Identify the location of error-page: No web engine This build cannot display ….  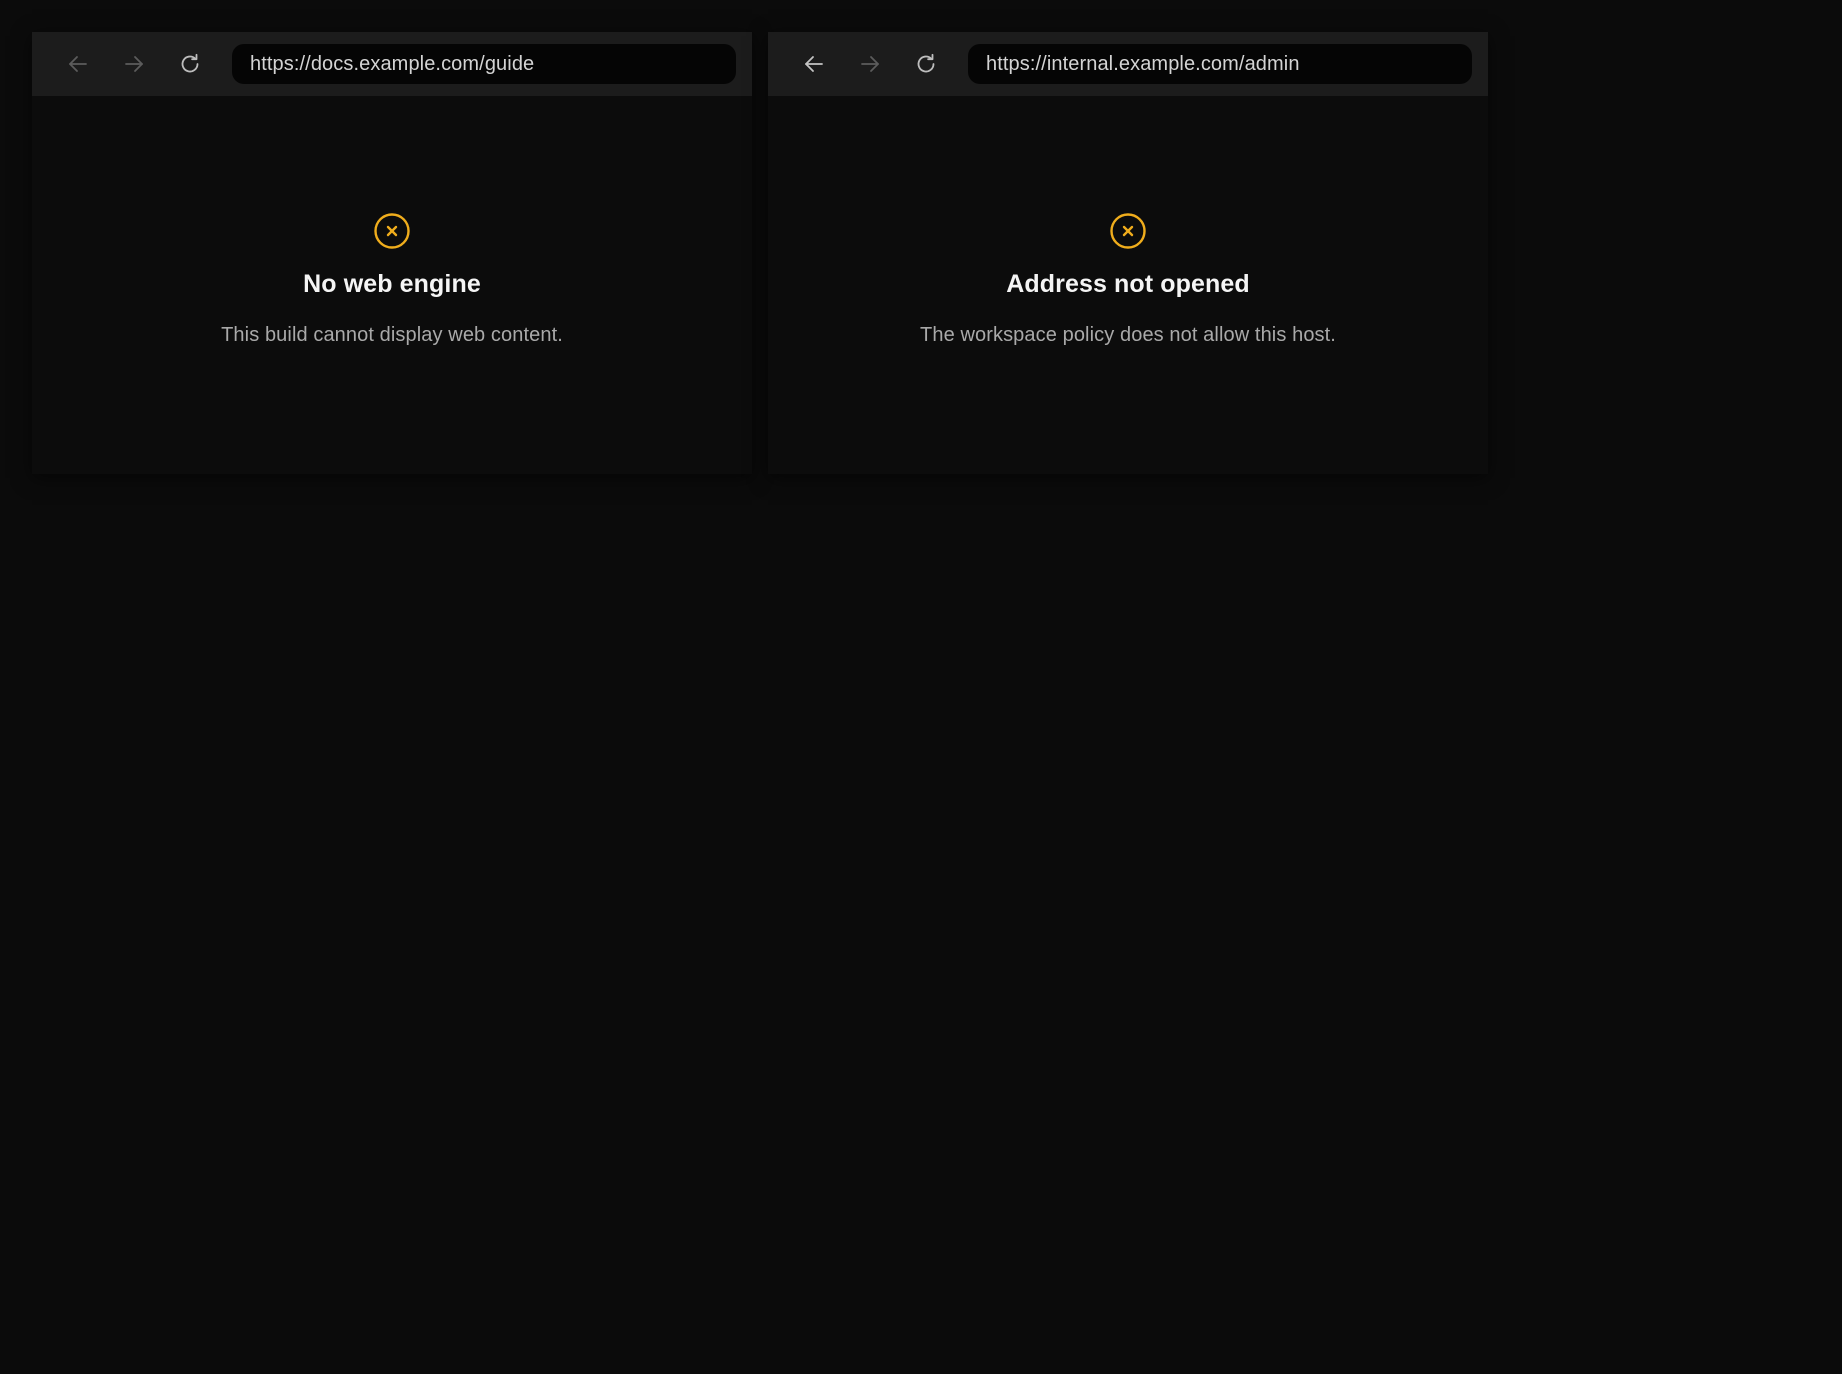
(392, 285).